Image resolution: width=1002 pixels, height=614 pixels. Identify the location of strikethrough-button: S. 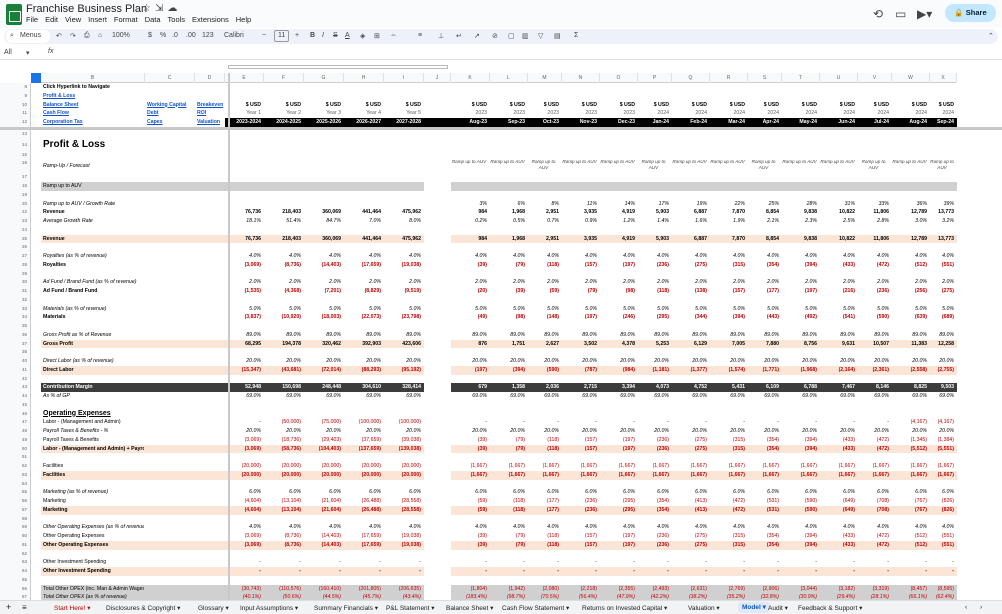
(335, 35).